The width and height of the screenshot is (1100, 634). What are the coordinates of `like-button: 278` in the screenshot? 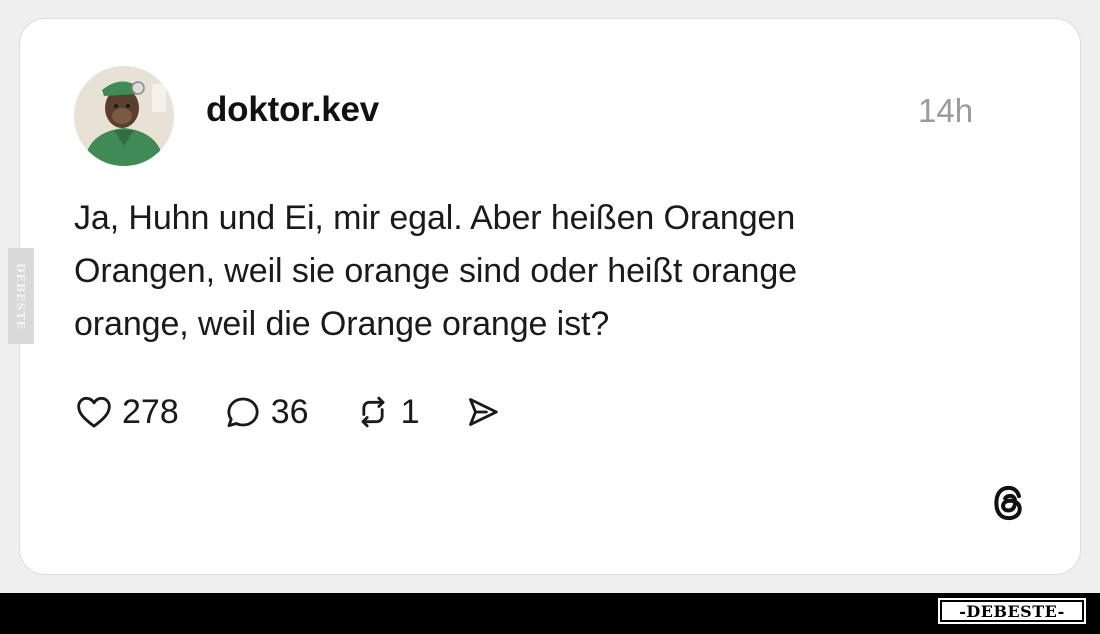 It's located at (126, 412).